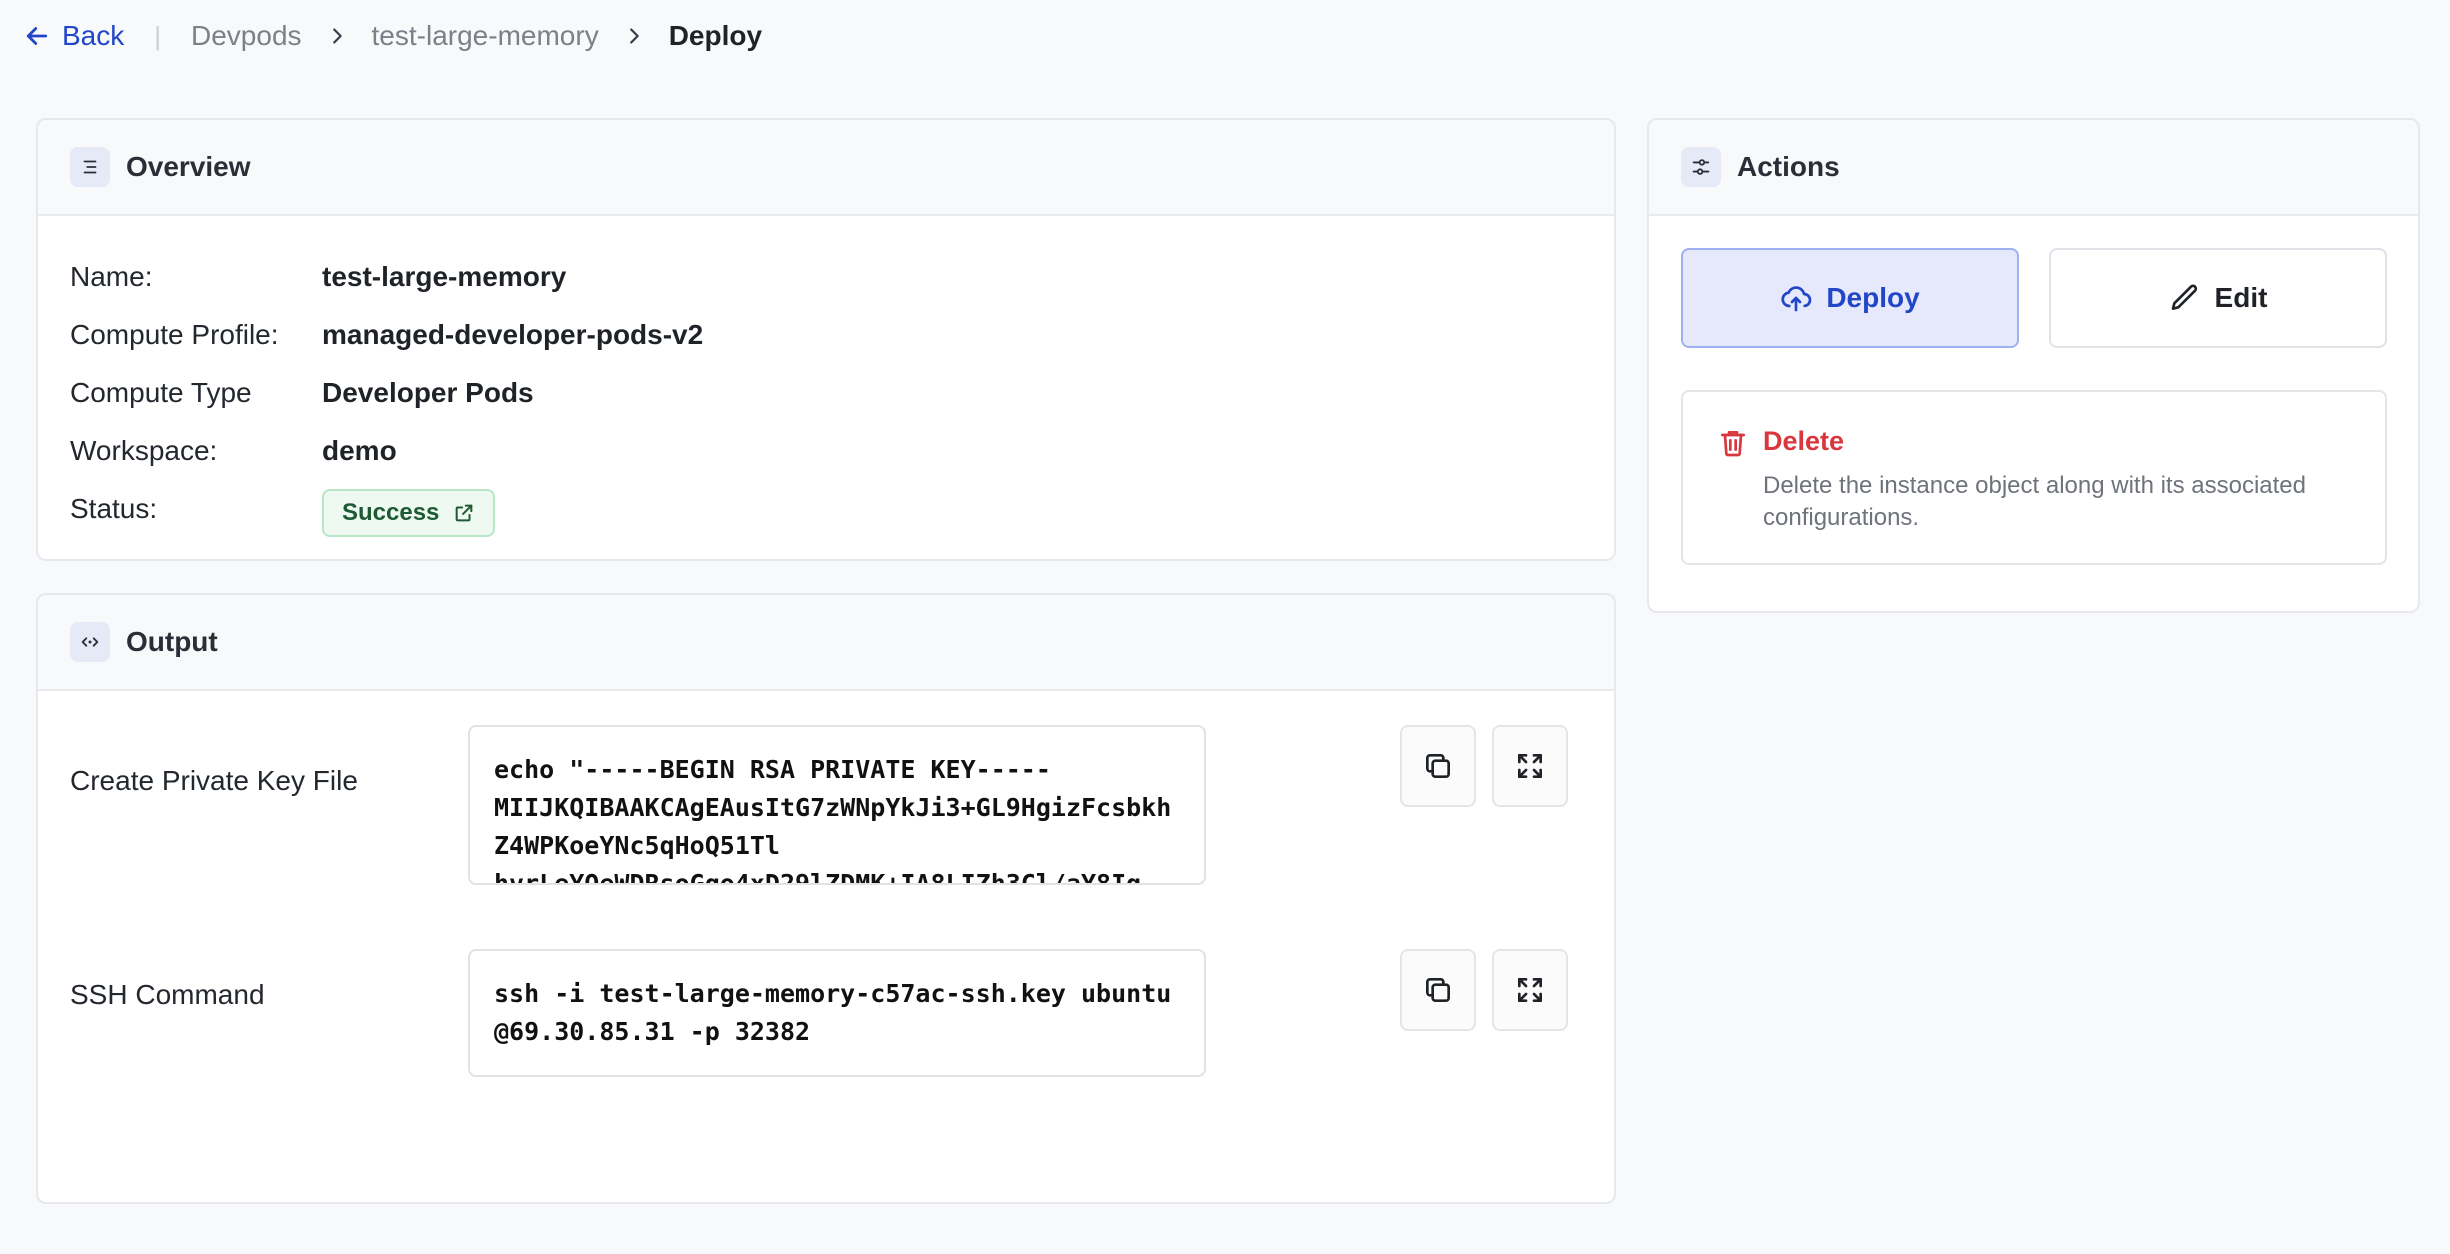 This screenshot has height=1254, width=2450. What do you see at coordinates (1796, 299) in the screenshot?
I see `cloud-upload-icon` at bounding box center [1796, 299].